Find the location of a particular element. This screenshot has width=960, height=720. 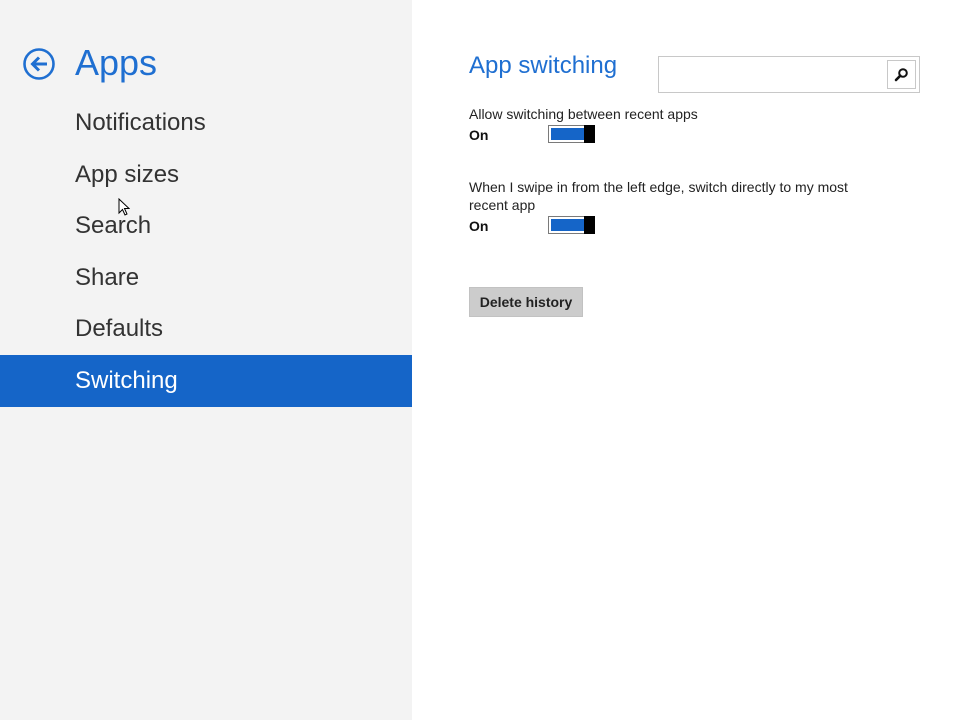

nav-item-search: Search is located at coordinates (206, 226).